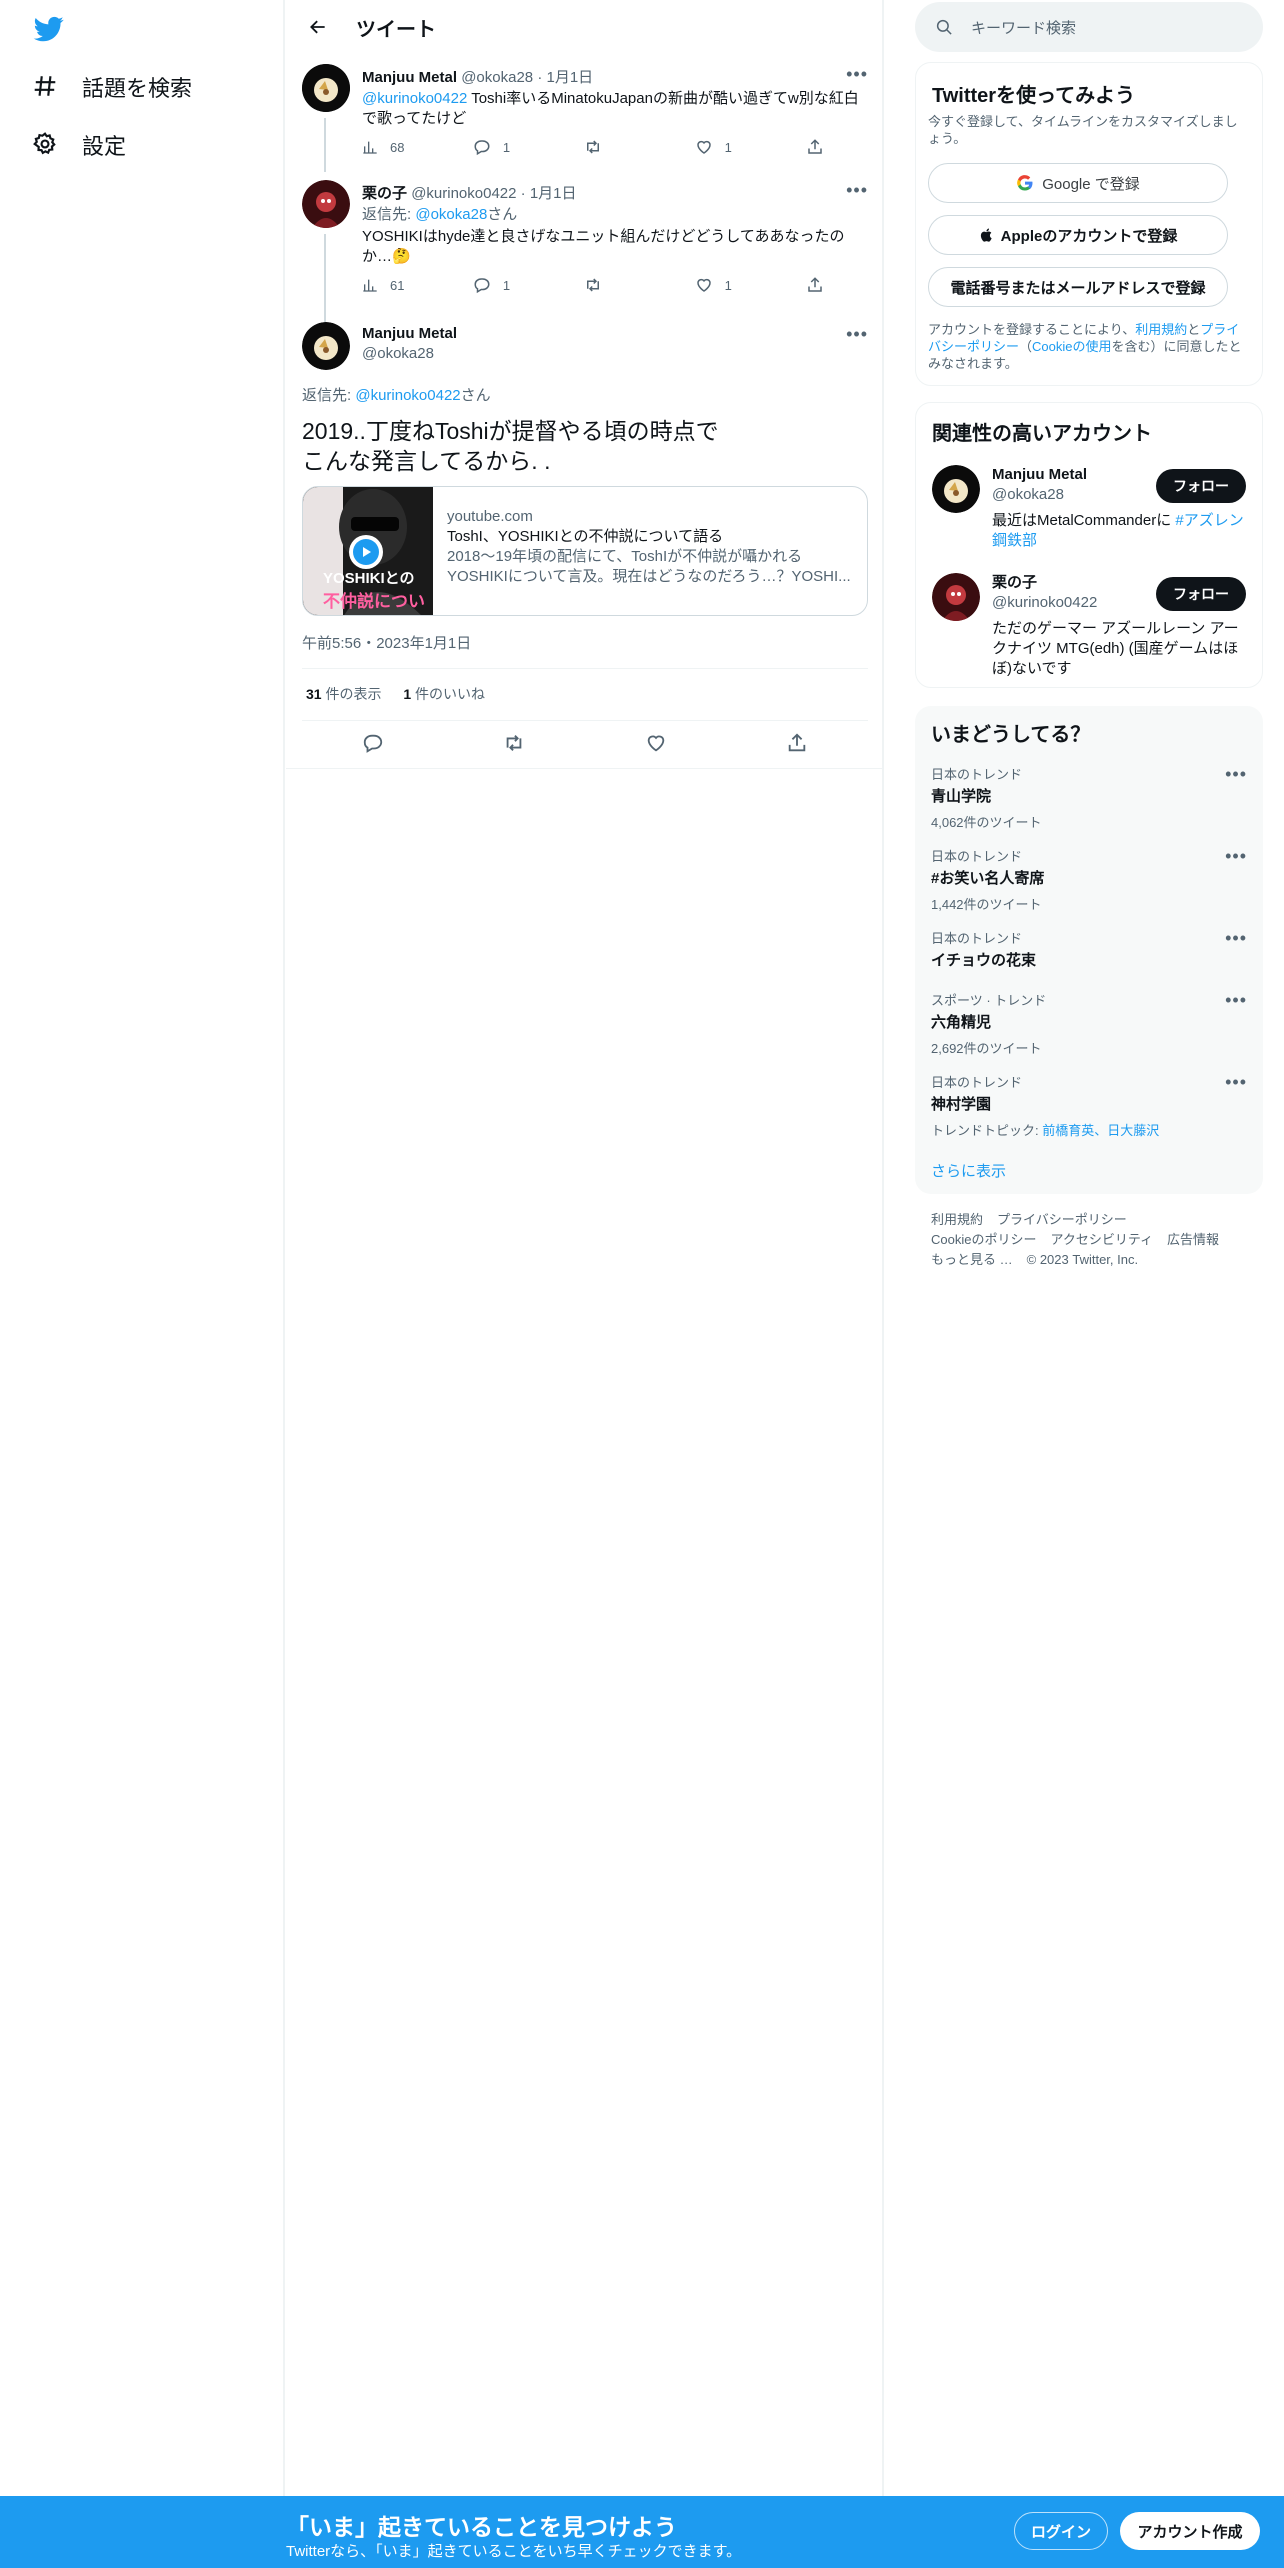 The height and width of the screenshot is (2568, 1284). I want to click on account-name: 栗の子, so click(1044, 583).